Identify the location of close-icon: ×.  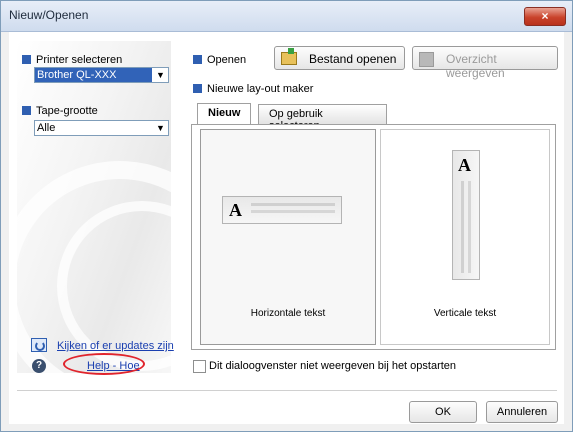
(545, 16).